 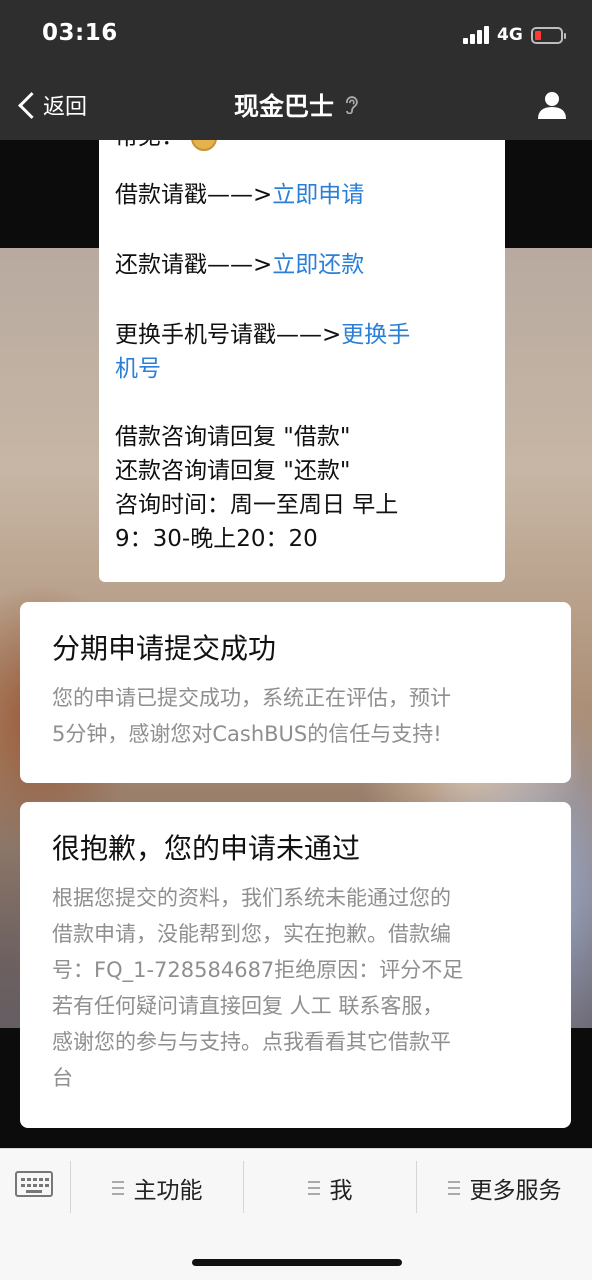 I want to click on card-body-line: 感谢您的参与与支持。点我看看其它借款平, so click(x=251, y=1042).